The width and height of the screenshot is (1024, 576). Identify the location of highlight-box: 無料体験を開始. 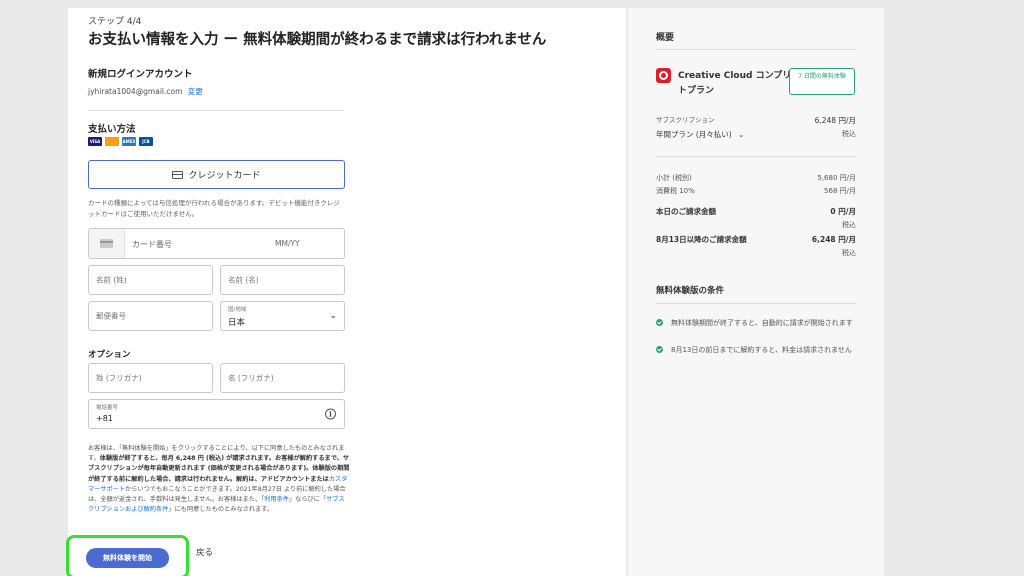
(127, 555).